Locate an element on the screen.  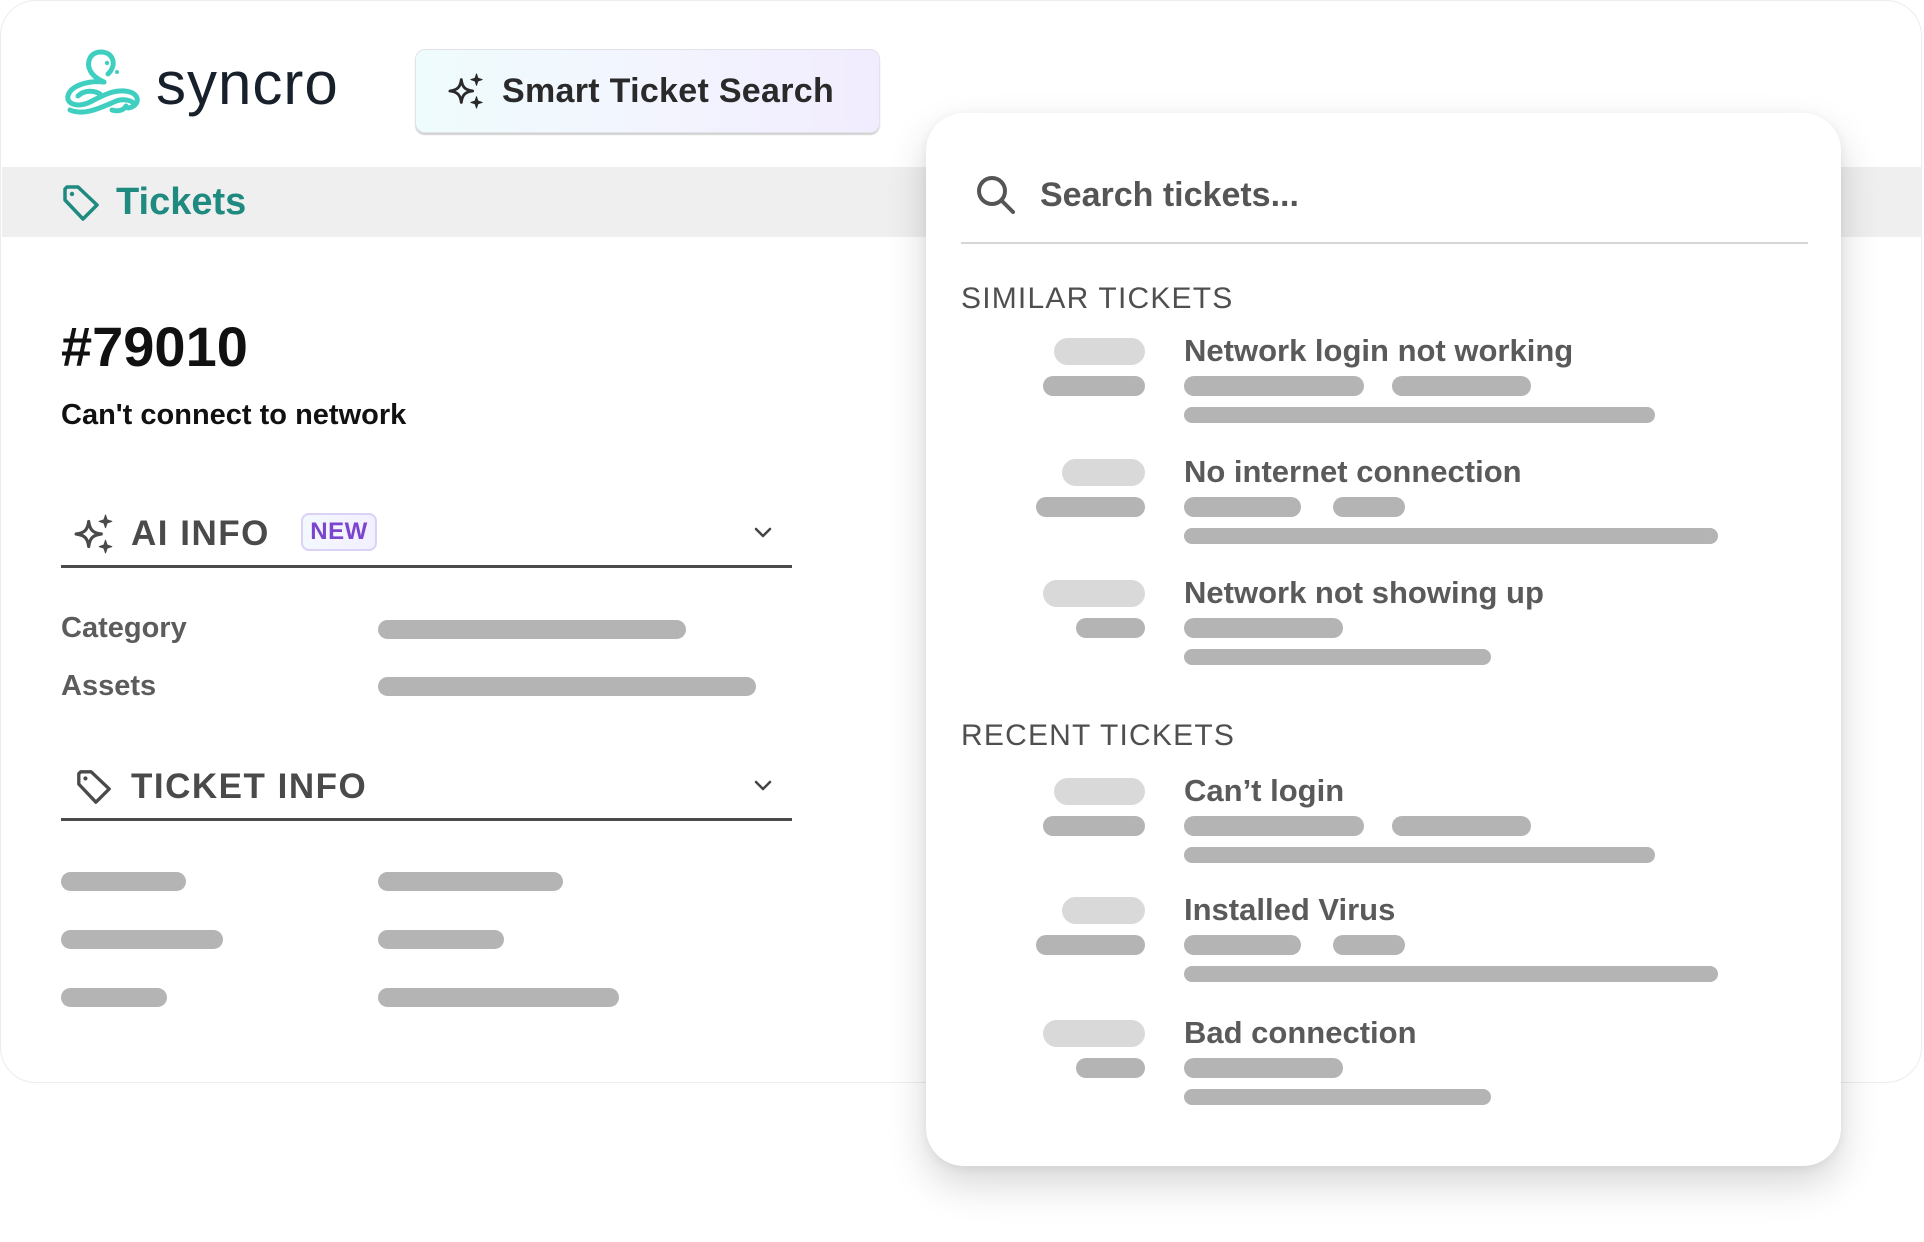
smart-ticket-search-label: Smart Ticket Search is located at coordinates (668, 90).